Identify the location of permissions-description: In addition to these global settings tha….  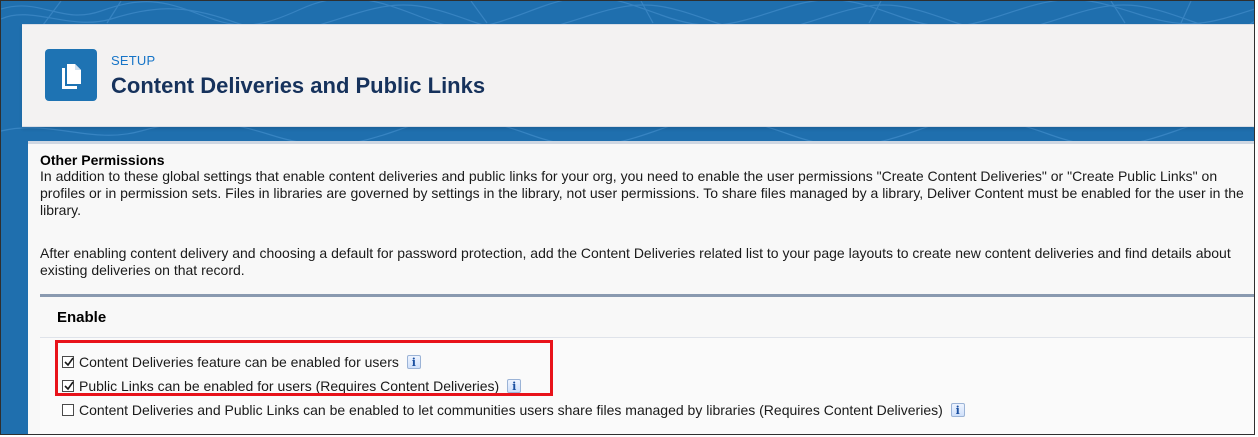
(642, 193).